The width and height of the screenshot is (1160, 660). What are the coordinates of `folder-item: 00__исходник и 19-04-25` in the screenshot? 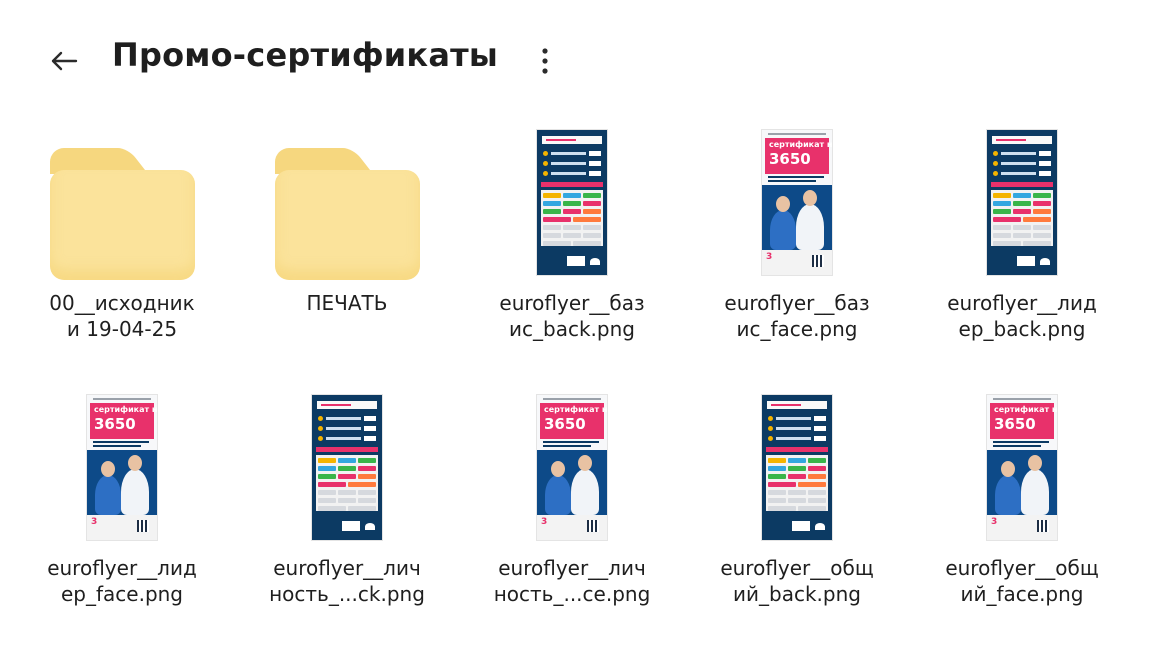 It's located at (122, 240).